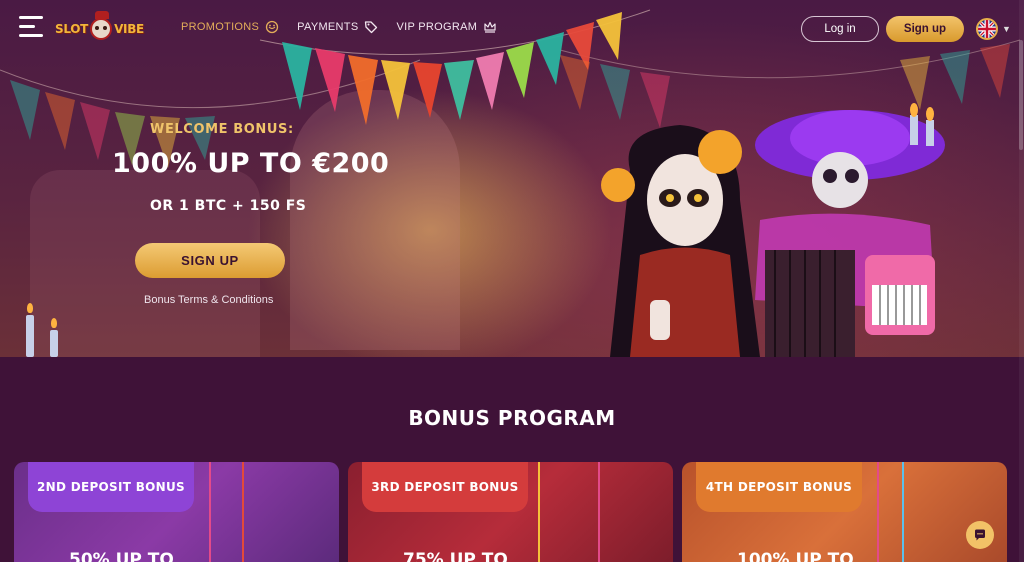 Image resolution: width=1024 pixels, height=562 pixels. I want to click on chat-bubble-icon, so click(980, 535).